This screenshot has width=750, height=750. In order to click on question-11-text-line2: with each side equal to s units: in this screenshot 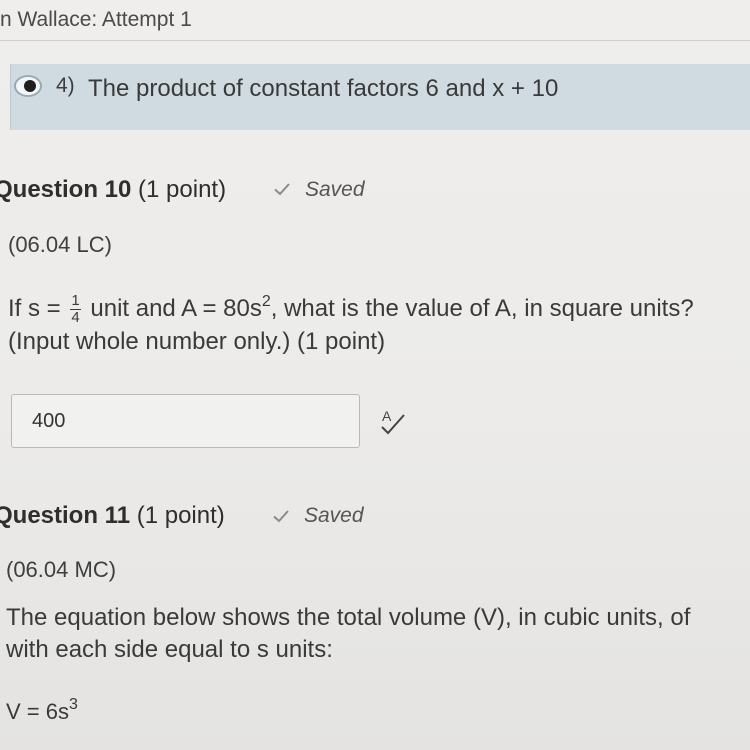, I will do `click(169, 649)`.